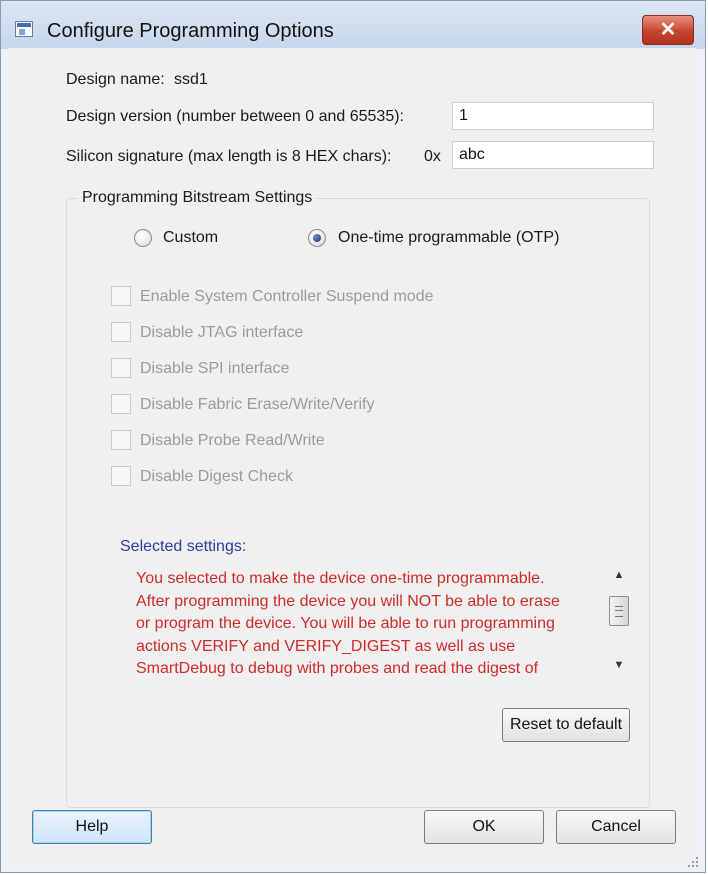  What do you see at coordinates (121, 332) in the screenshot?
I see `disable-jtag-checkbox` at bounding box center [121, 332].